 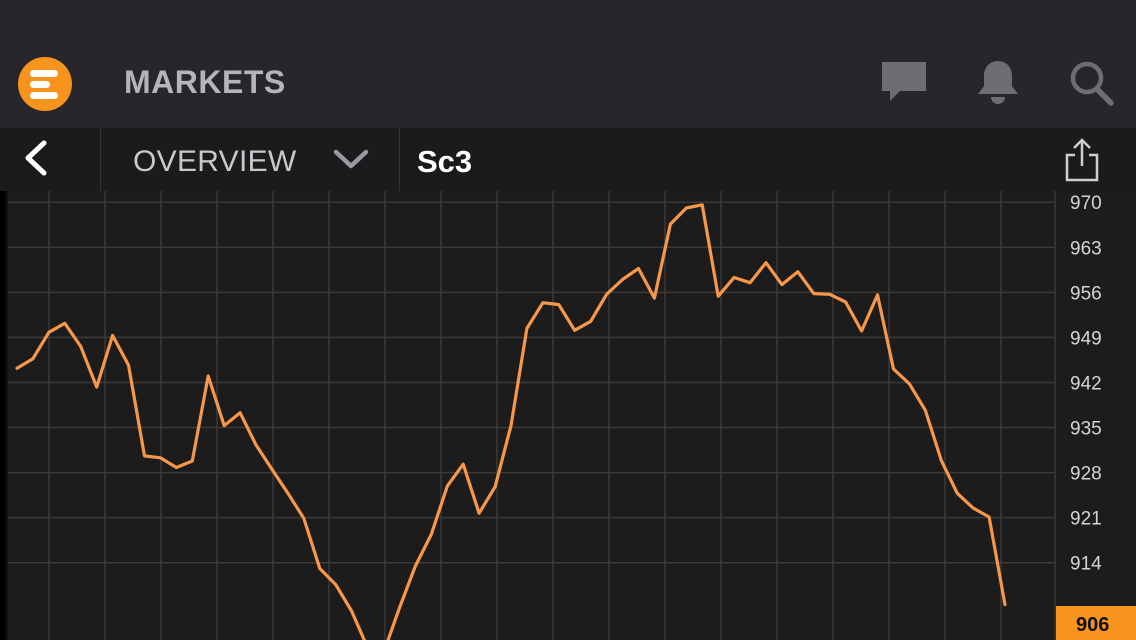 What do you see at coordinates (1086, 203) in the screenshot?
I see `y-tick-label: 970` at bounding box center [1086, 203].